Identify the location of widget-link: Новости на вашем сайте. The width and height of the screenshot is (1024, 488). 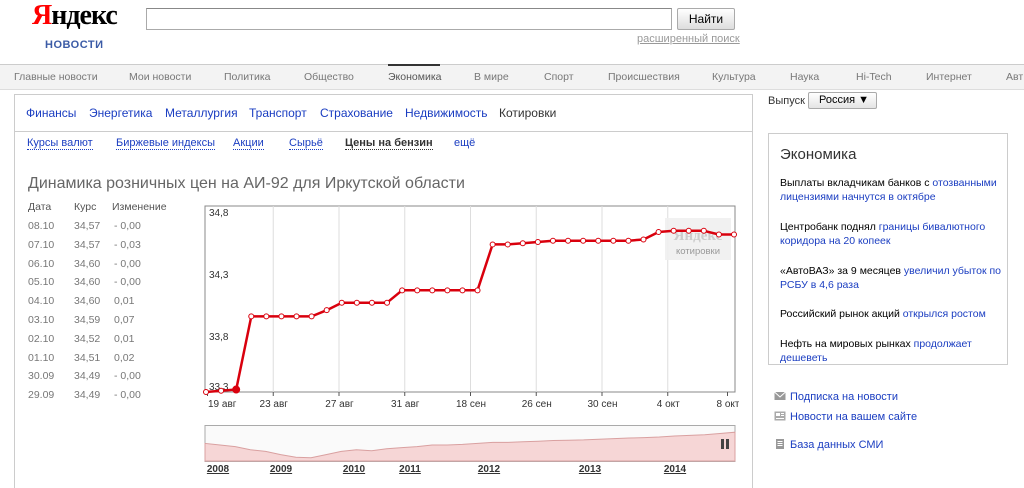
(845, 417).